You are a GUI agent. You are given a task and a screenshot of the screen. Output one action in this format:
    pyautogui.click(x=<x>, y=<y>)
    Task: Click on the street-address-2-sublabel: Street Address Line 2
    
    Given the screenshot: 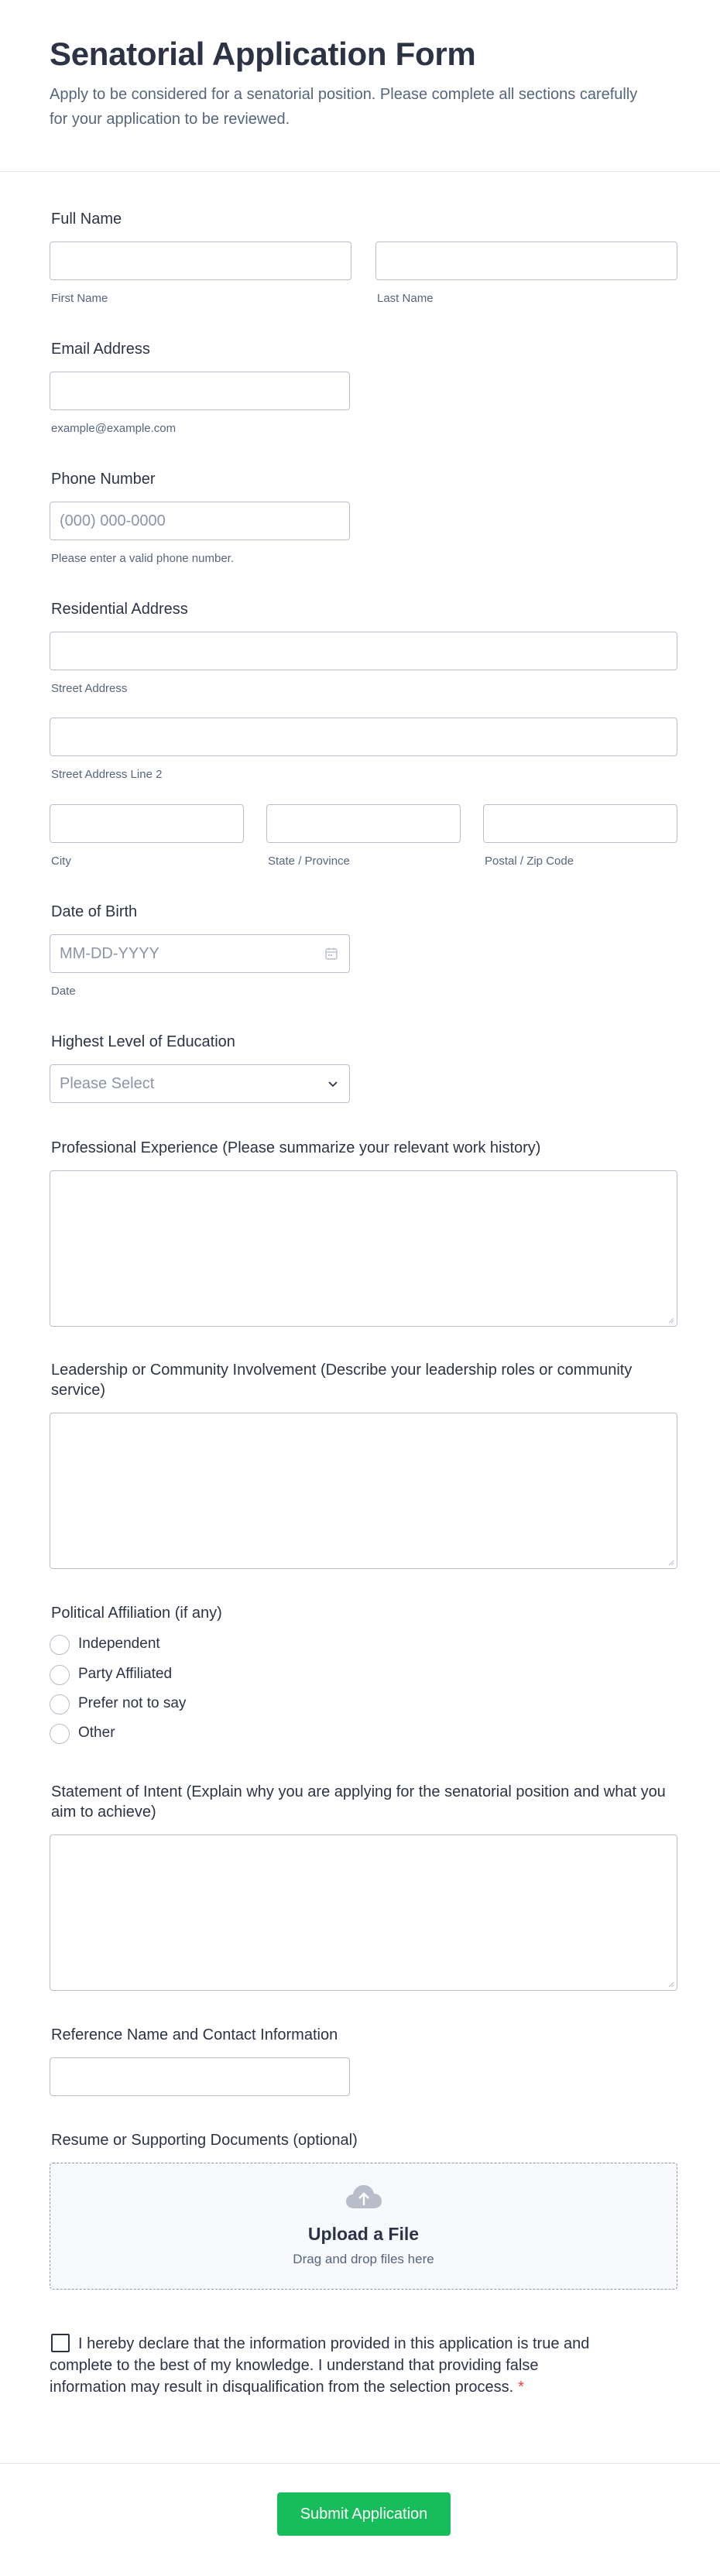 What is the action you would take?
    pyautogui.click(x=107, y=775)
    